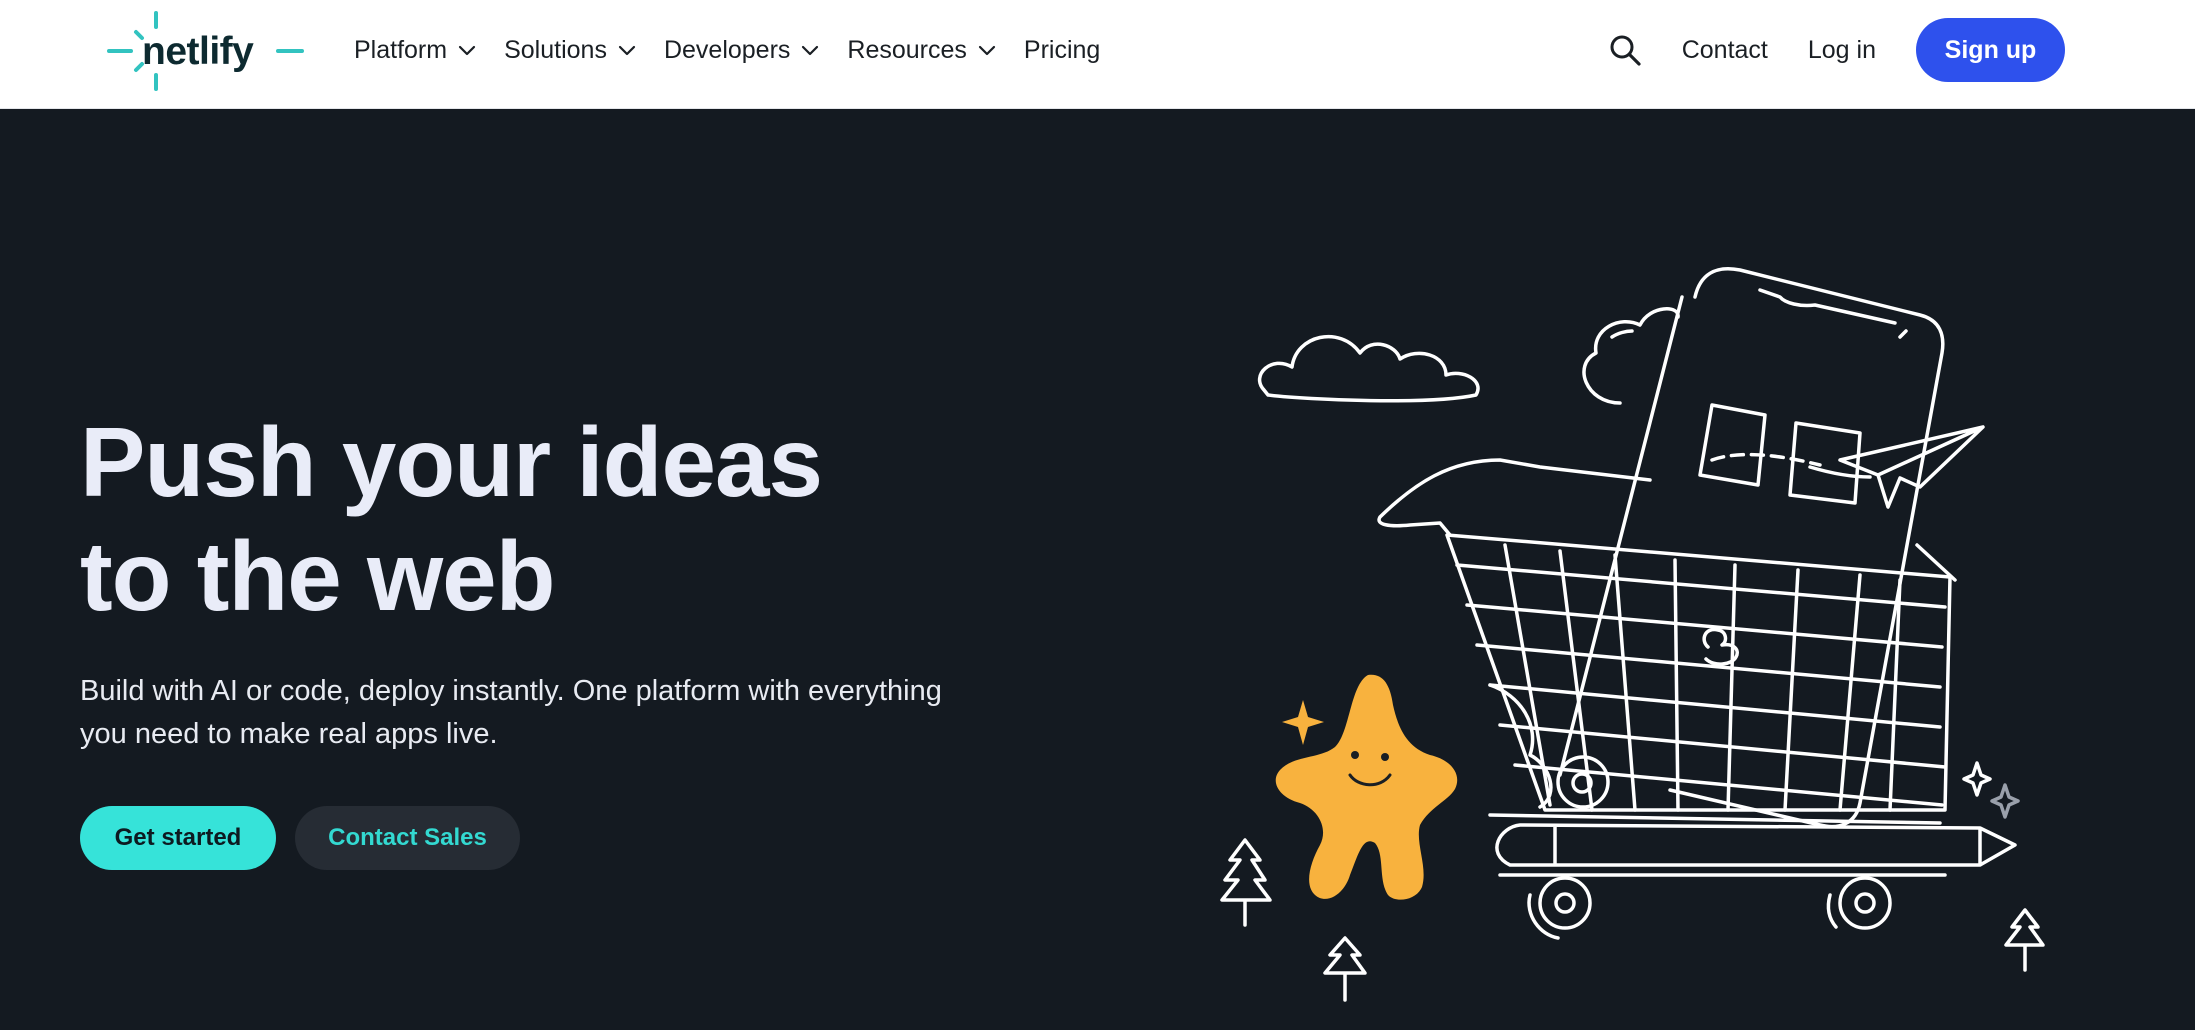 The height and width of the screenshot is (1030, 2195). I want to click on nav-item-pricing: Pricing, so click(1062, 50).